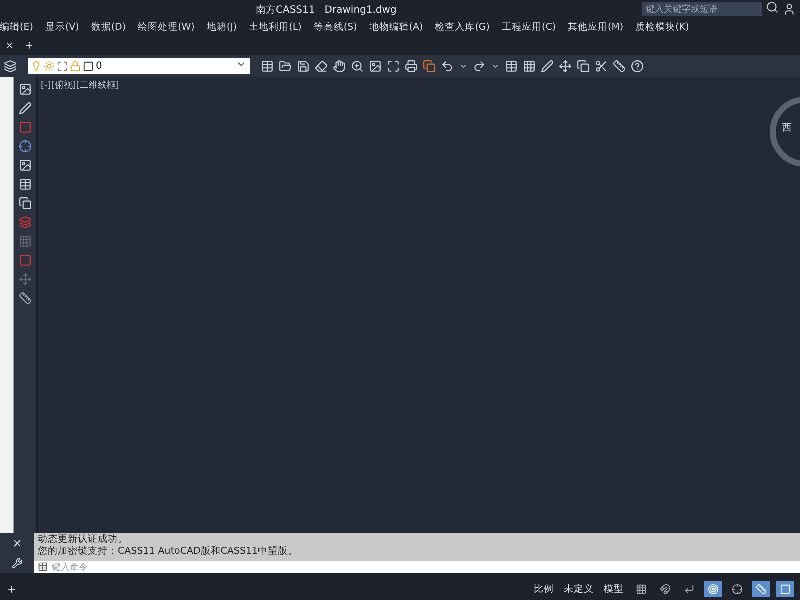 This screenshot has width=800, height=600. Describe the element at coordinates (601, 66) in the screenshot. I see `scissors-icon` at that location.